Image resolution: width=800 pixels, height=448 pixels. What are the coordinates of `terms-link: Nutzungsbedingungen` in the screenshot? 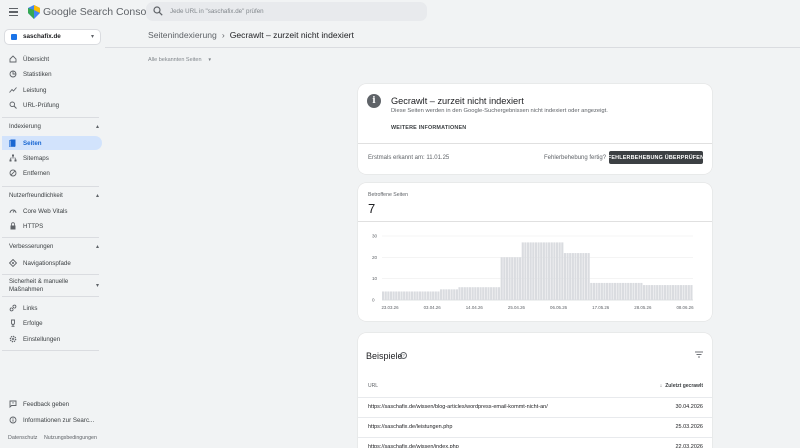 It's located at (70, 438).